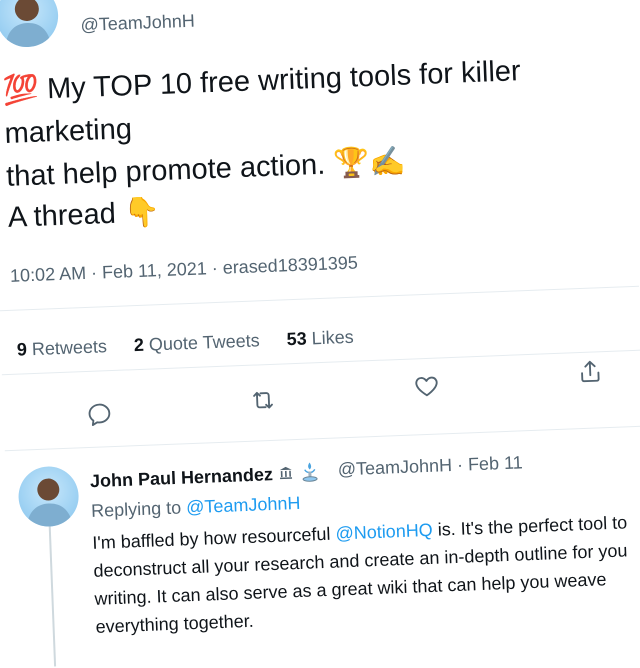 The height and width of the screenshot is (668, 640). What do you see at coordinates (286, 475) in the screenshot?
I see `bank-icon` at bounding box center [286, 475].